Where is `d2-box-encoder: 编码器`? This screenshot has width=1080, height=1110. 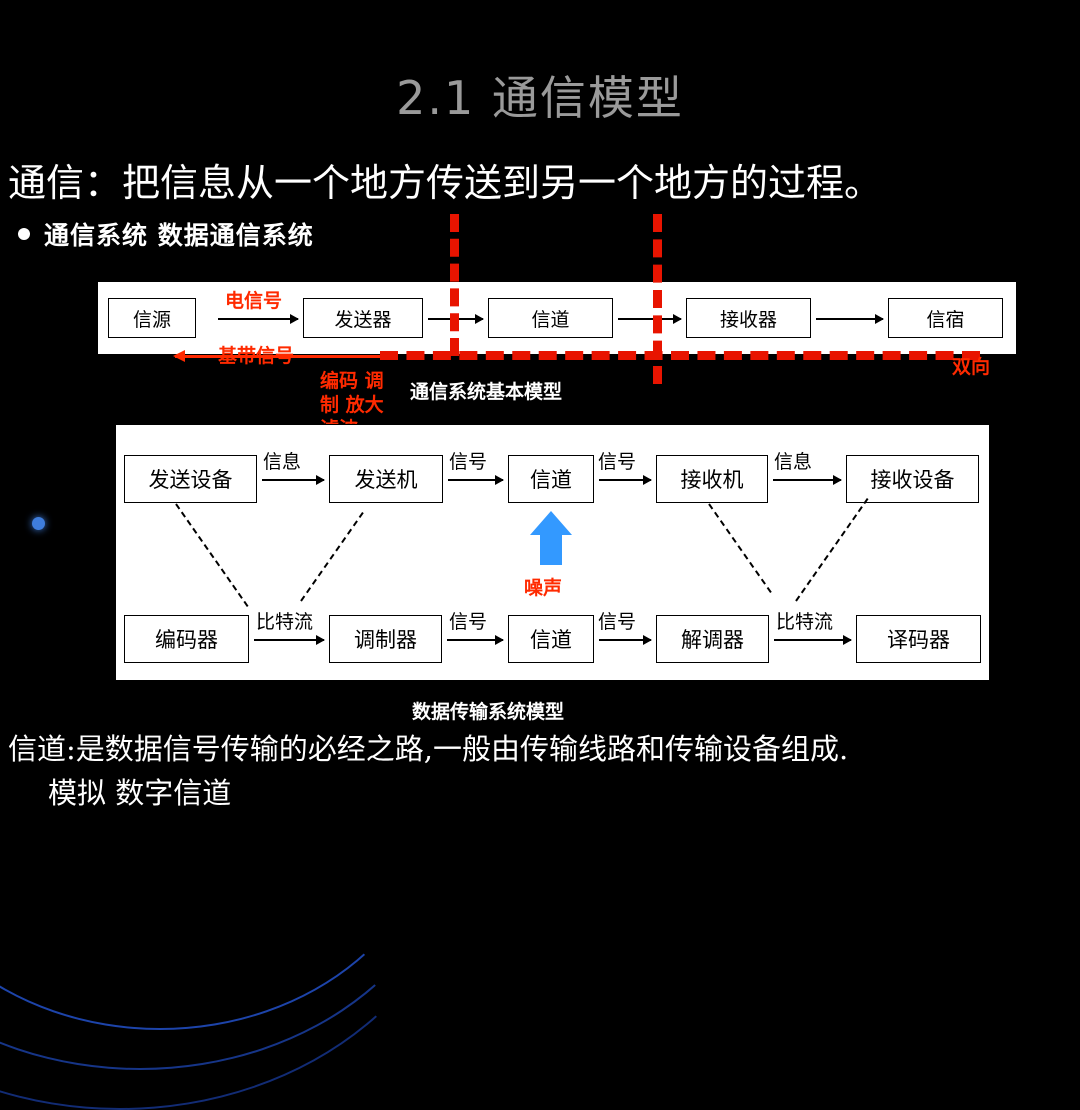
d2-box-encoder: 编码器 is located at coordinates (186, 639).